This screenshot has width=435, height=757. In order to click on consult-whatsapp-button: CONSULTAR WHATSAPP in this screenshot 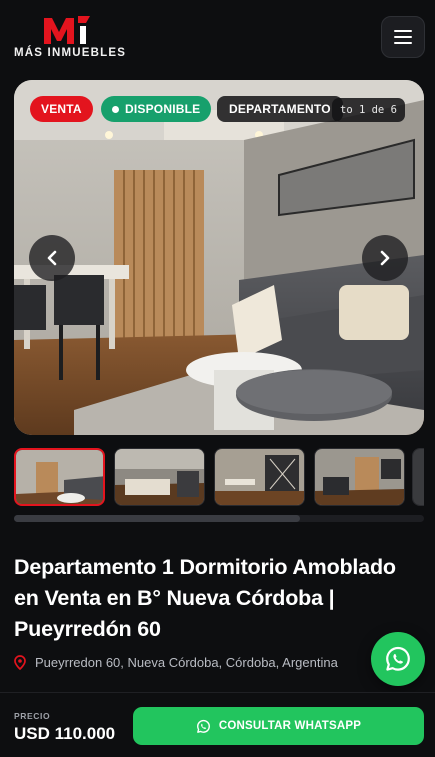, I will do `click(278, 726)`.